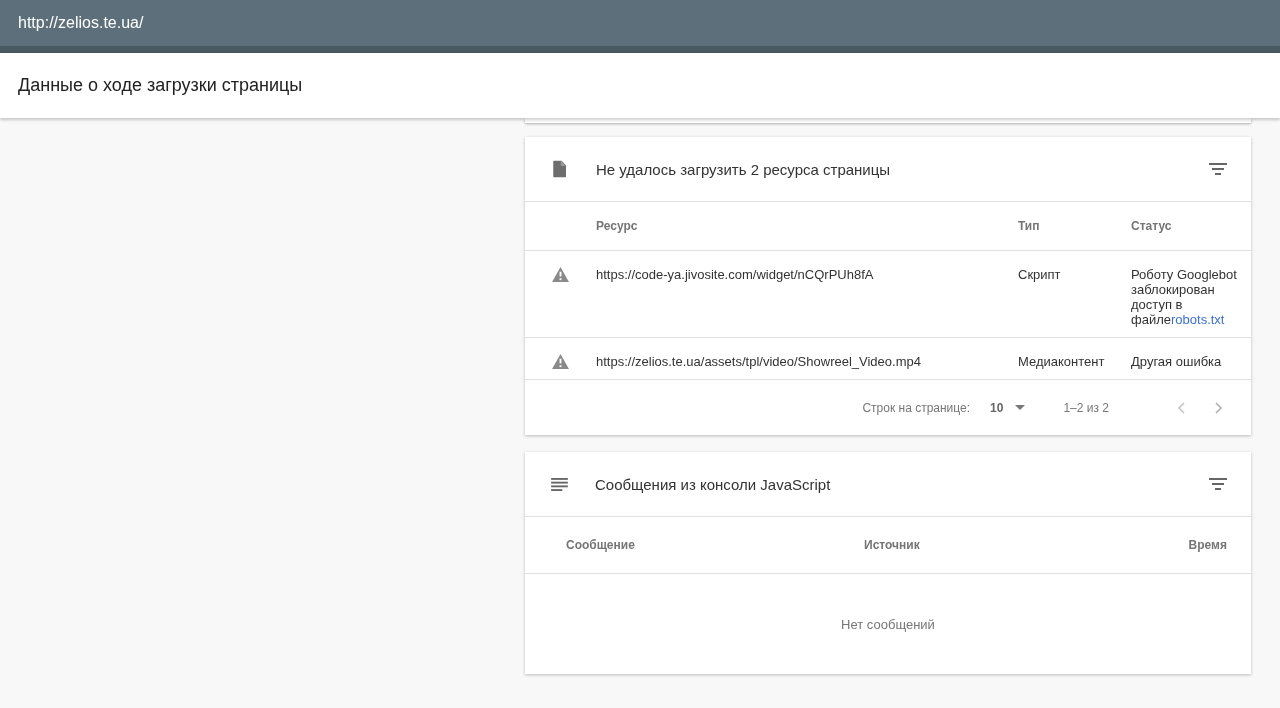 The height and width of the screenshot is (708, 1280). What do you see at coordinates (1029, 226) in the screenshot?
I see `column-header: Тип` at bounding box center [1029, 226].